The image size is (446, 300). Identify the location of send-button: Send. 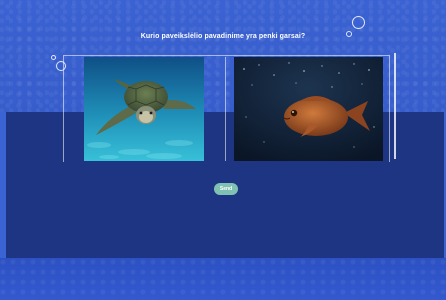
(226, 189).